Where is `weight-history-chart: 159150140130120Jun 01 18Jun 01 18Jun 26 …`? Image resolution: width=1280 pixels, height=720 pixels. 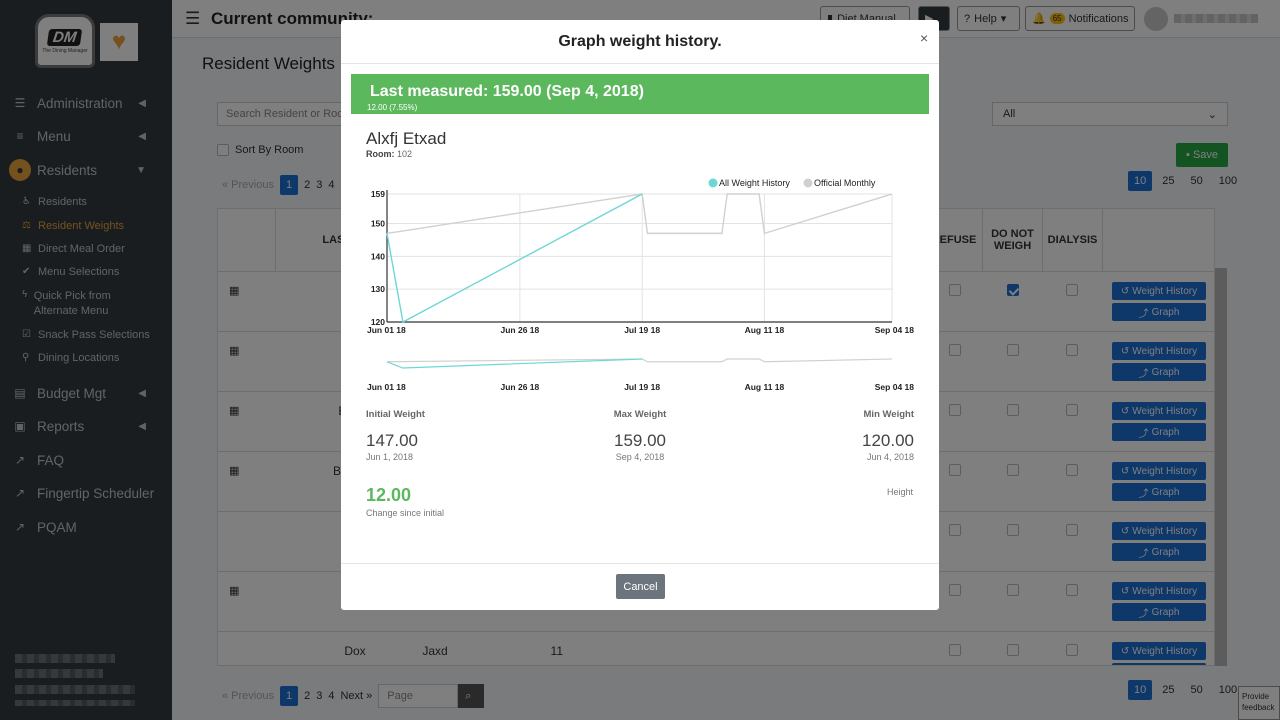 weight-history-chart: 159150140130120Jun 01 18Jun 01 18Jun 26 … is located at coordinates (640, 285).